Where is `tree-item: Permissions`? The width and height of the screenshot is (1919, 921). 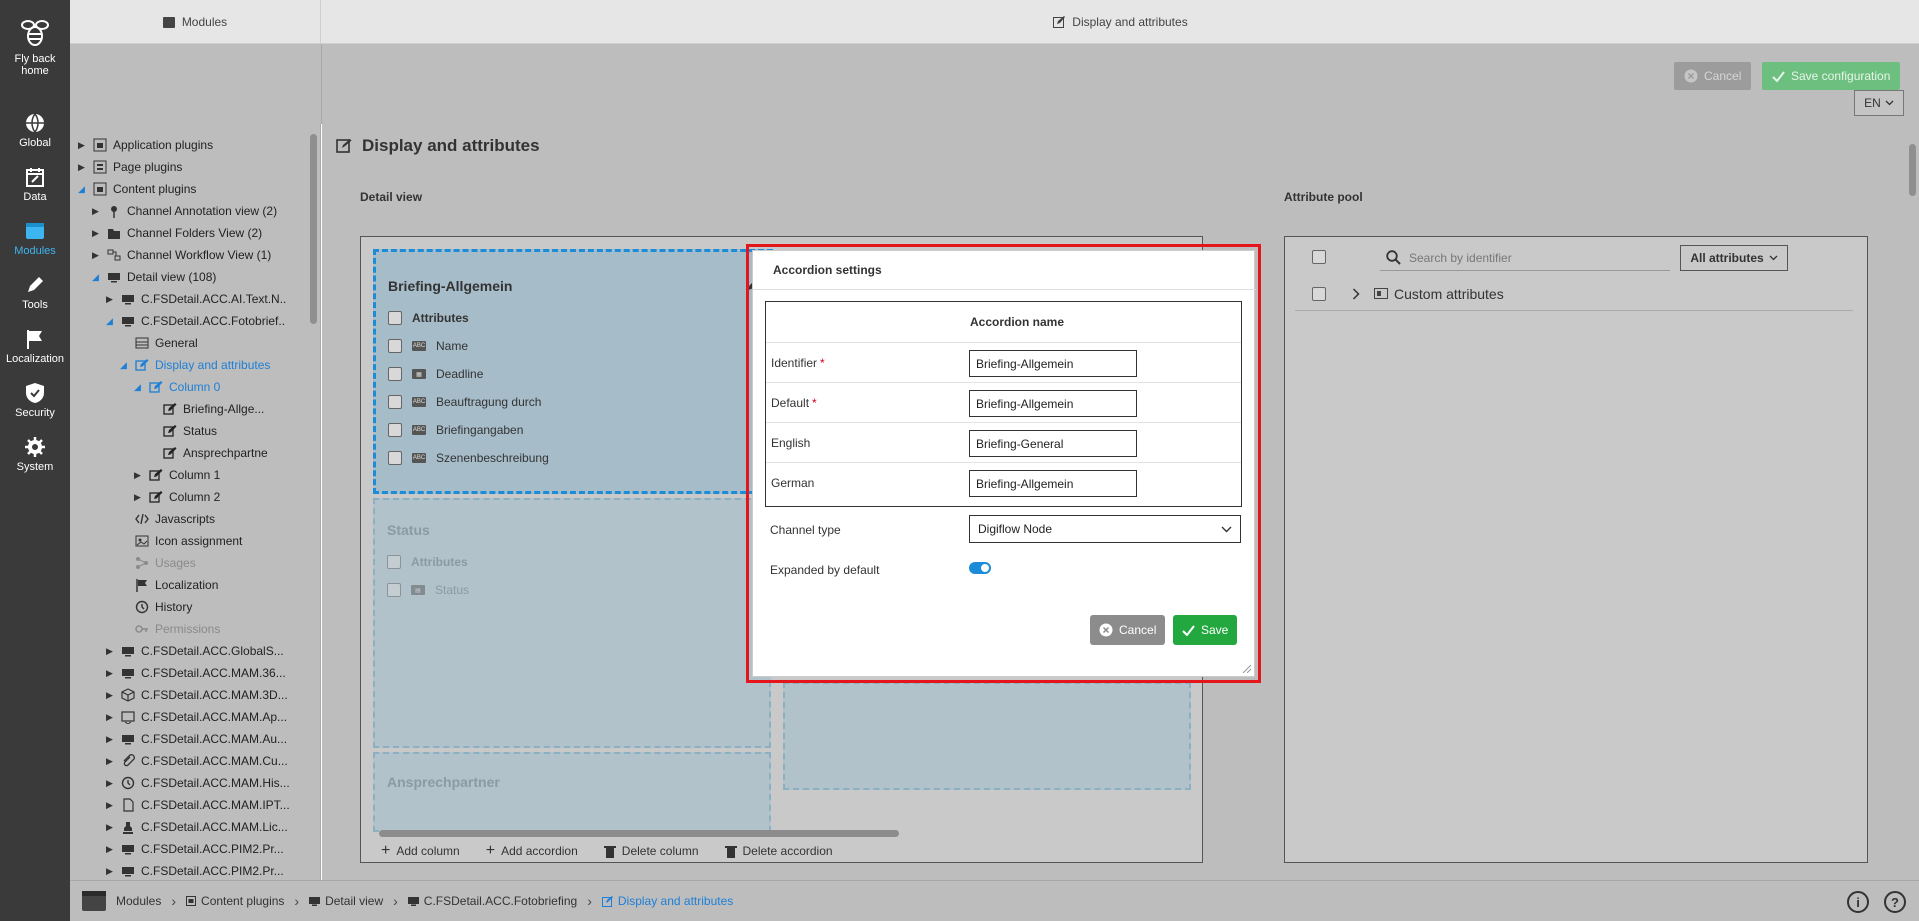
tree-item: Permissions is located at coordinates (170, 629).